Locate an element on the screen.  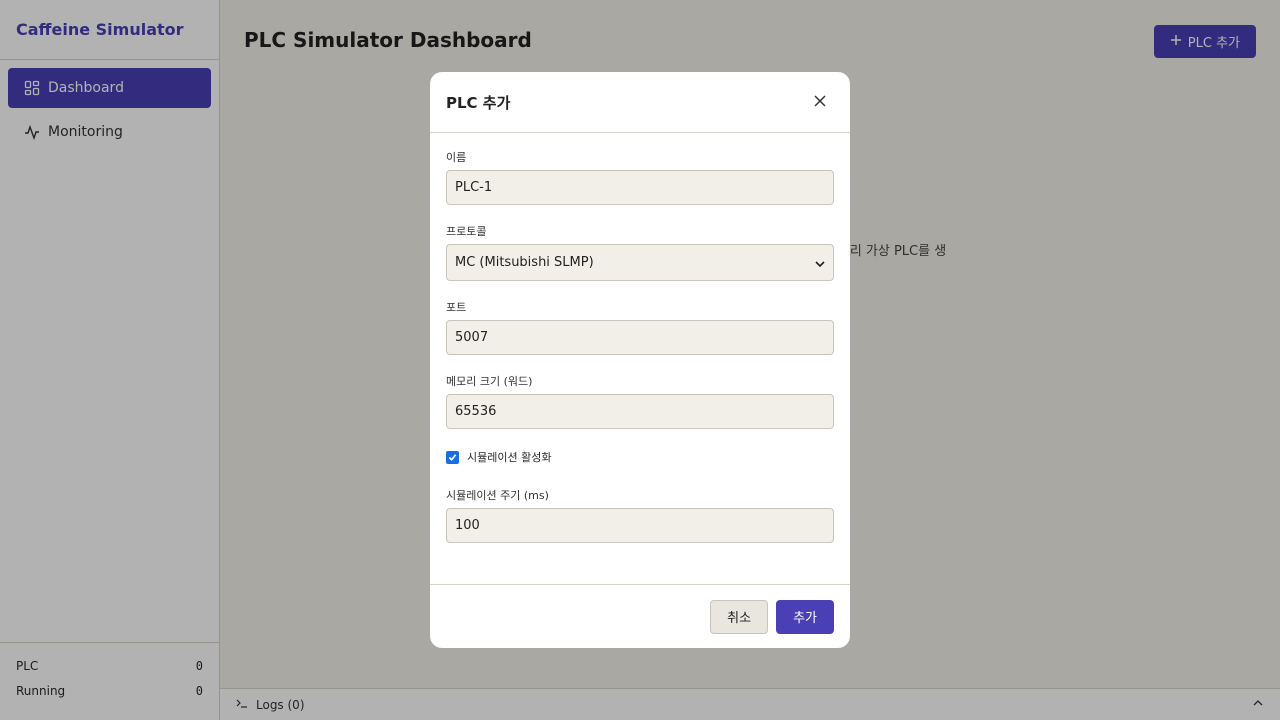
close-icon is located at coordinates (820, 102).